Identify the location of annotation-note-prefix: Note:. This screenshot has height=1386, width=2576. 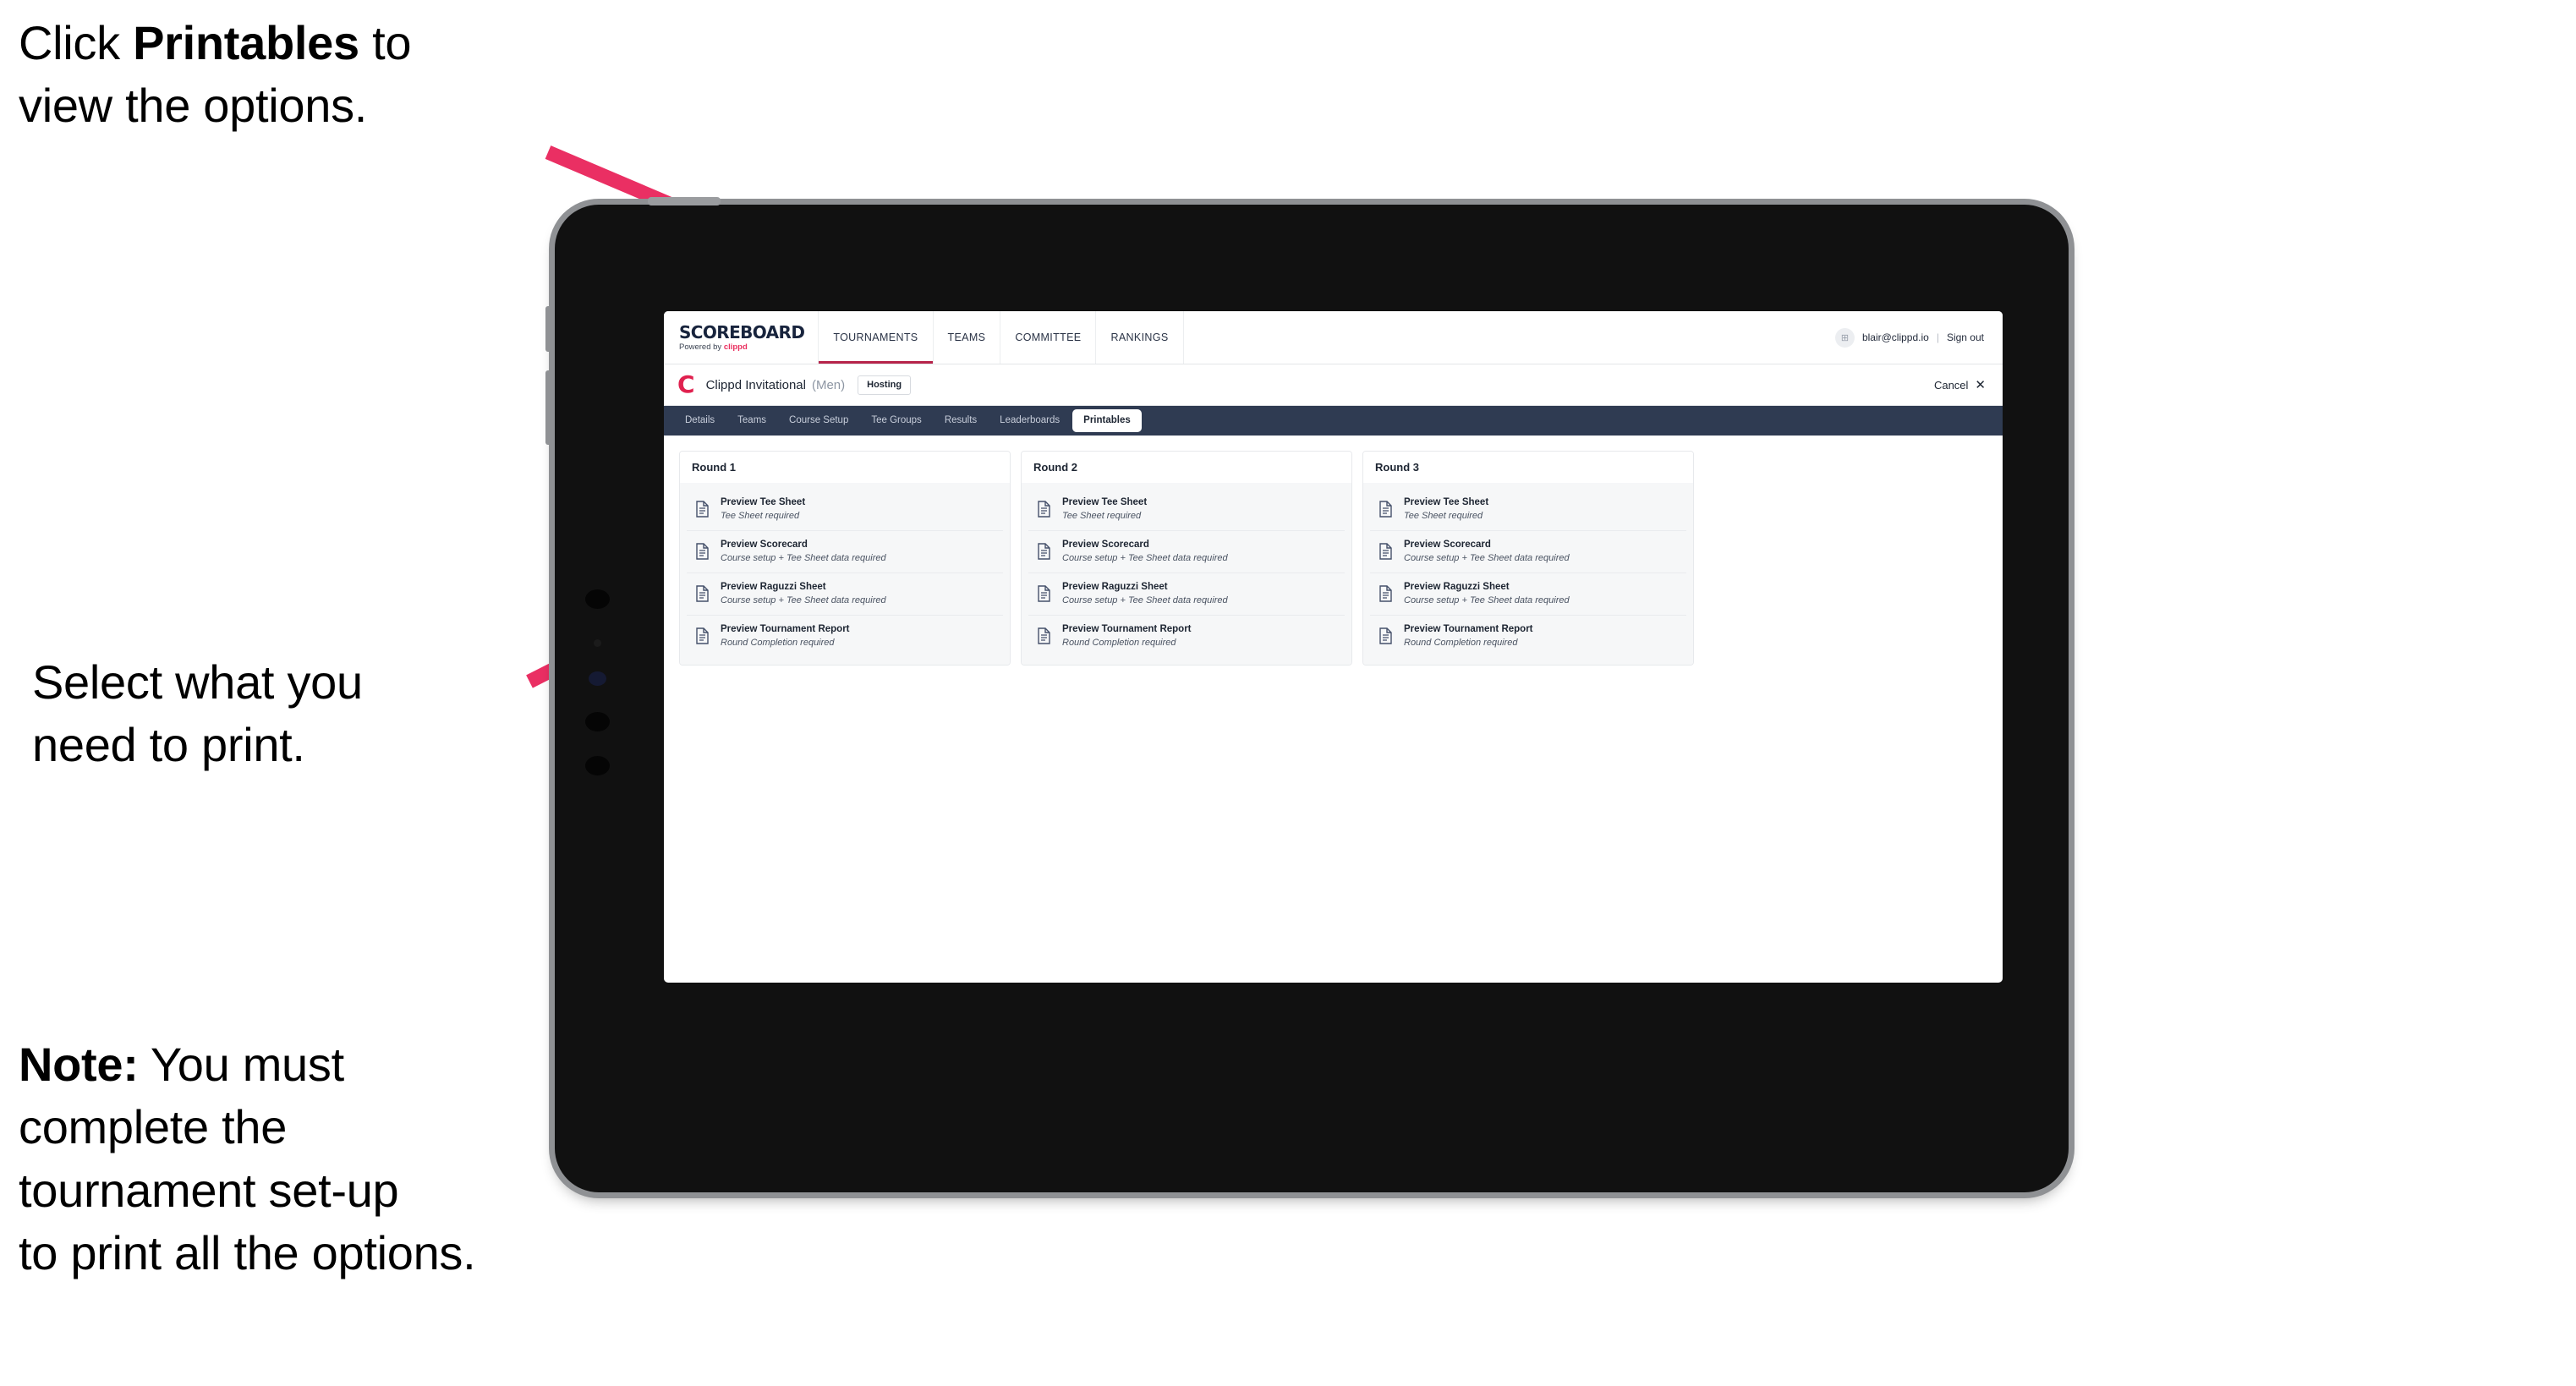
(79, 1064).